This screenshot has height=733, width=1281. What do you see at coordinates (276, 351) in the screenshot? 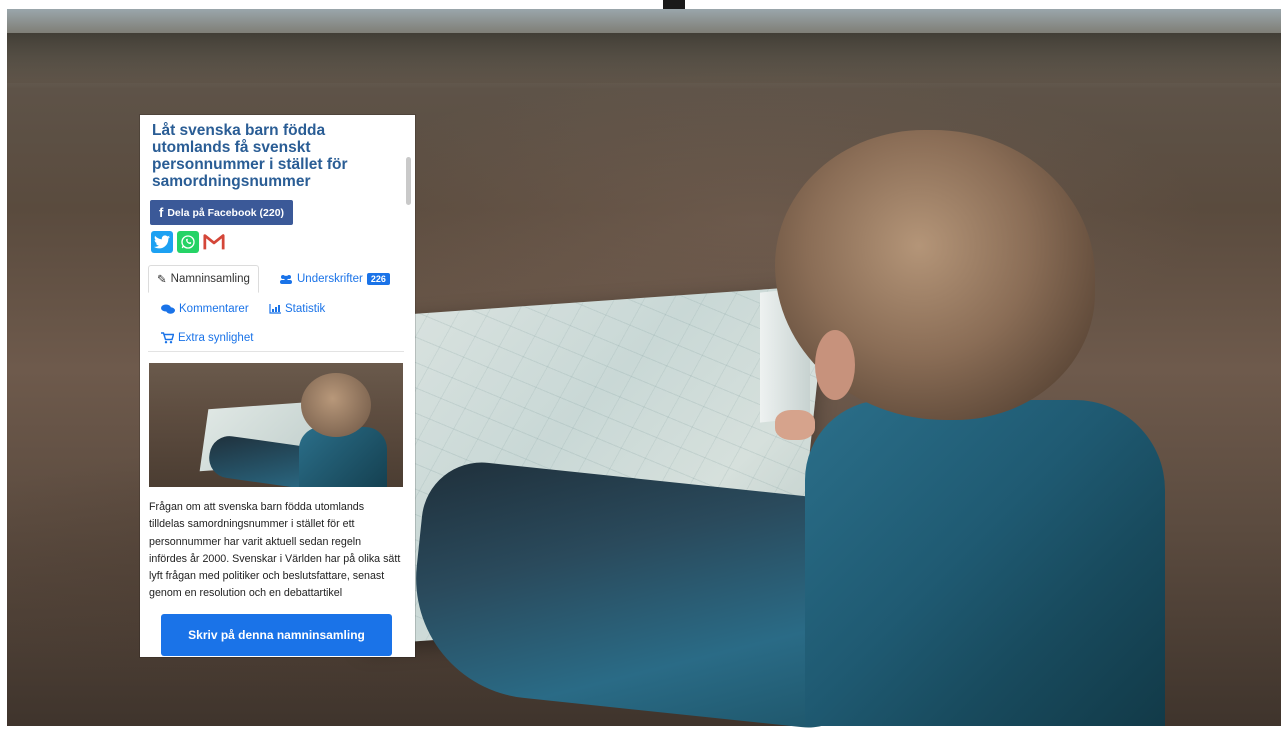
I see `tabs-divider` at bounding box center [276, 351].